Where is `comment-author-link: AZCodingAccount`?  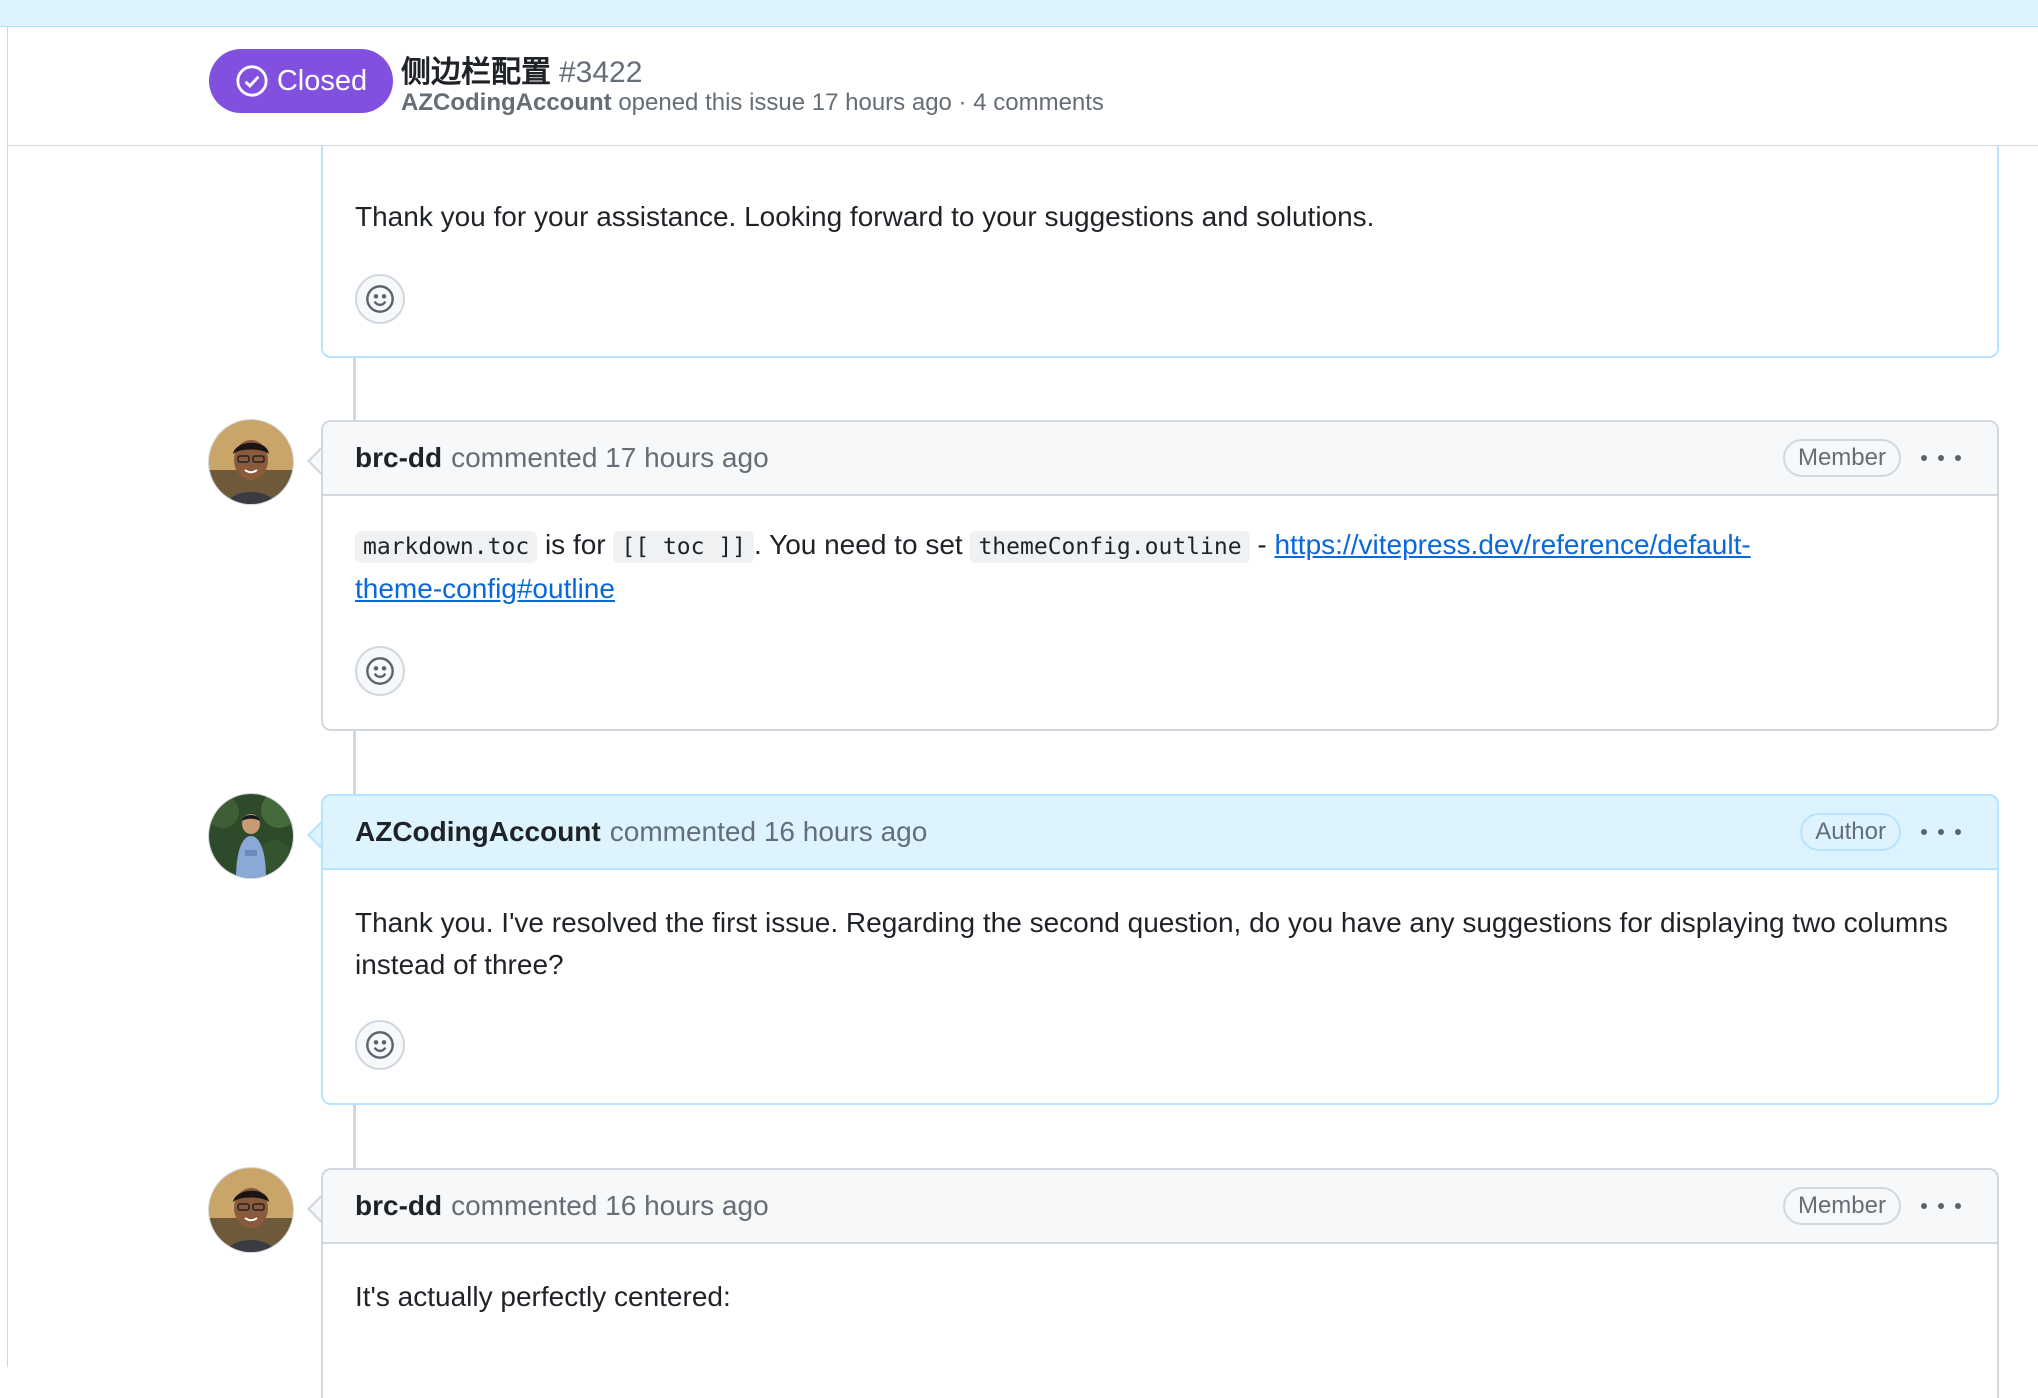 comment-author-link: AZCodingAccount is located at coordinates (478, 832).